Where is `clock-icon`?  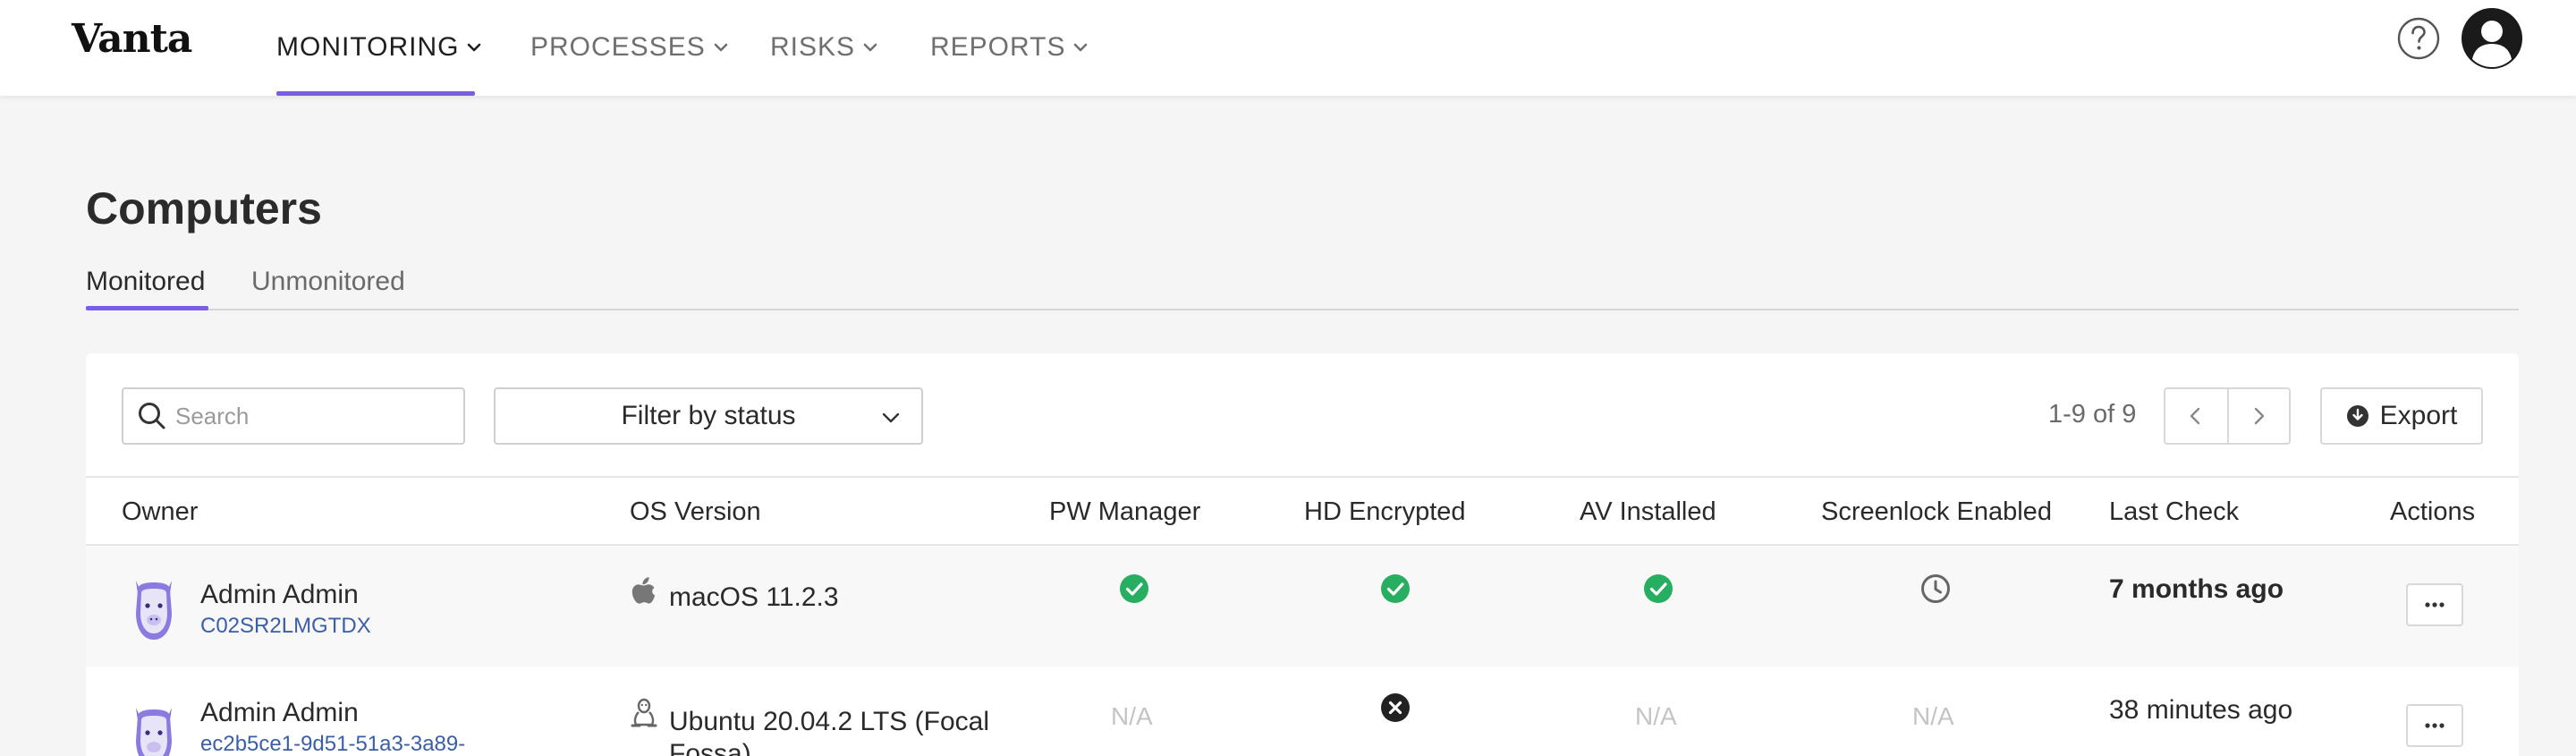 clock-icon is located at coordinates (1935, 588).